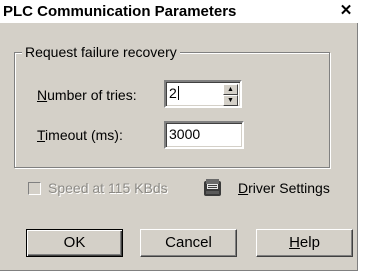  What do you see at coordinates (173, 93) in the screenshot?
I see `number-of-tries-value: 2` at bounding box center [173, 93].